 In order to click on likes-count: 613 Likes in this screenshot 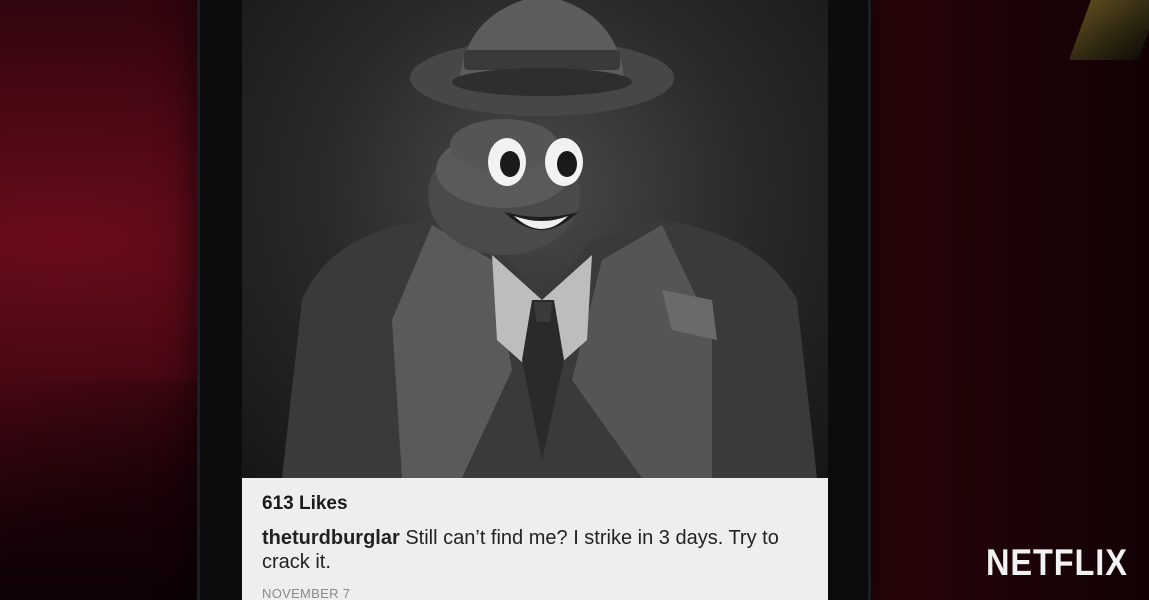, I will do `click(535, 504)`.